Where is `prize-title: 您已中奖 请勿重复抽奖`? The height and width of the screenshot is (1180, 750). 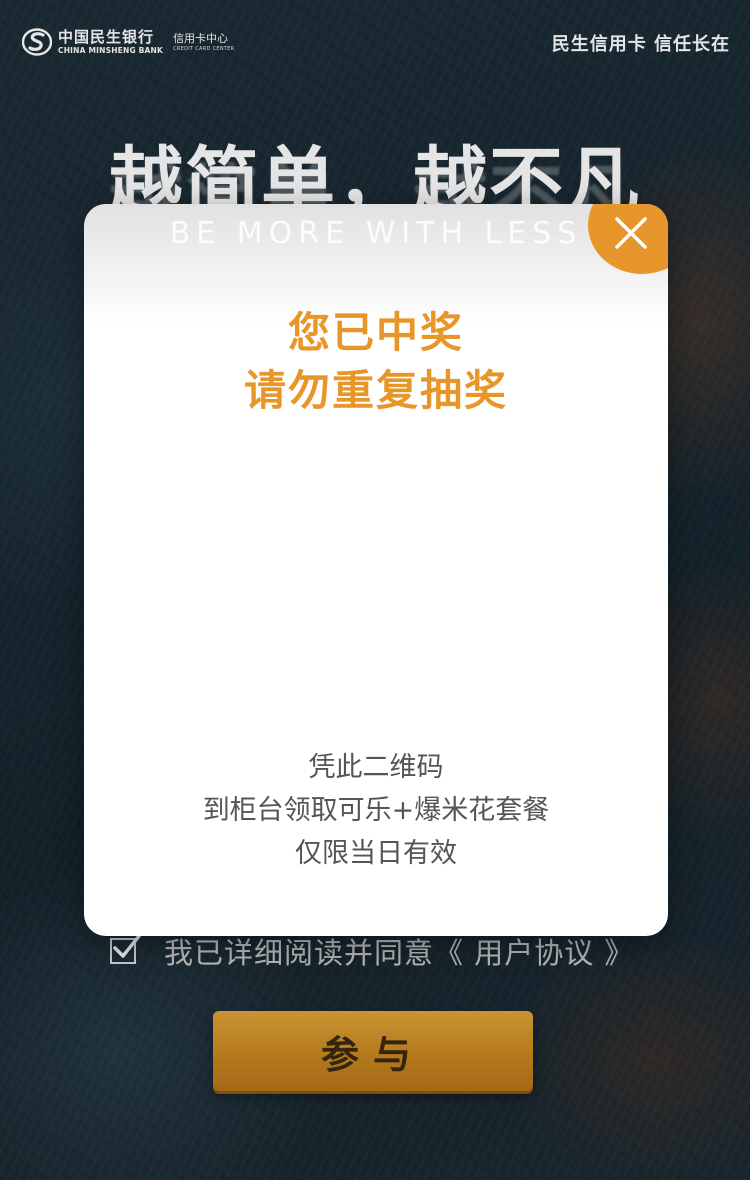
prize-title: 您已中奖 请勿重复抽奖 is located at coordinates (376, 362).